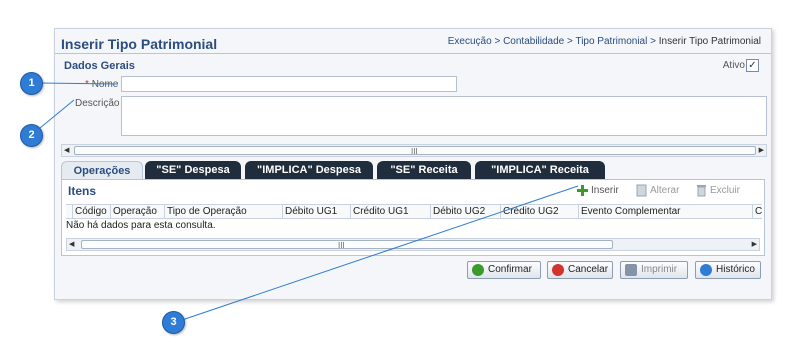  What do you see at coordinates (31, 135) in the screenshot?
I see `callout-2: 2` at bounding box center [31, 135].